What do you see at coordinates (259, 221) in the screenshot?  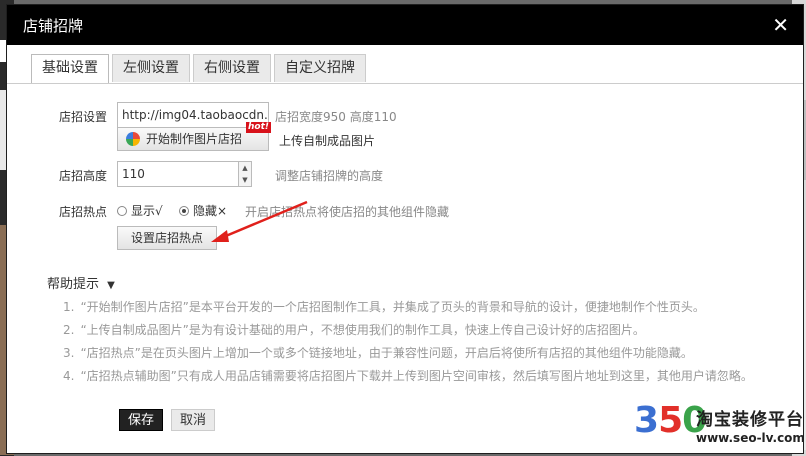 I see `red-arrow-annotation` at bounding box center [259, 221].